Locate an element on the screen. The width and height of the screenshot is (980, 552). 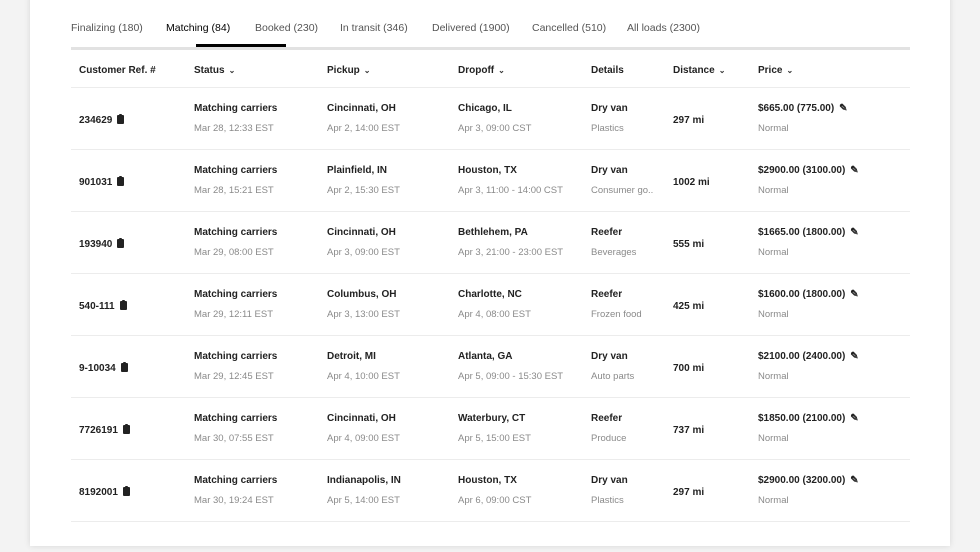
dropoff-time: Apr 3, 11:00 - 14:00 CST is located at coordinates (510, 190).